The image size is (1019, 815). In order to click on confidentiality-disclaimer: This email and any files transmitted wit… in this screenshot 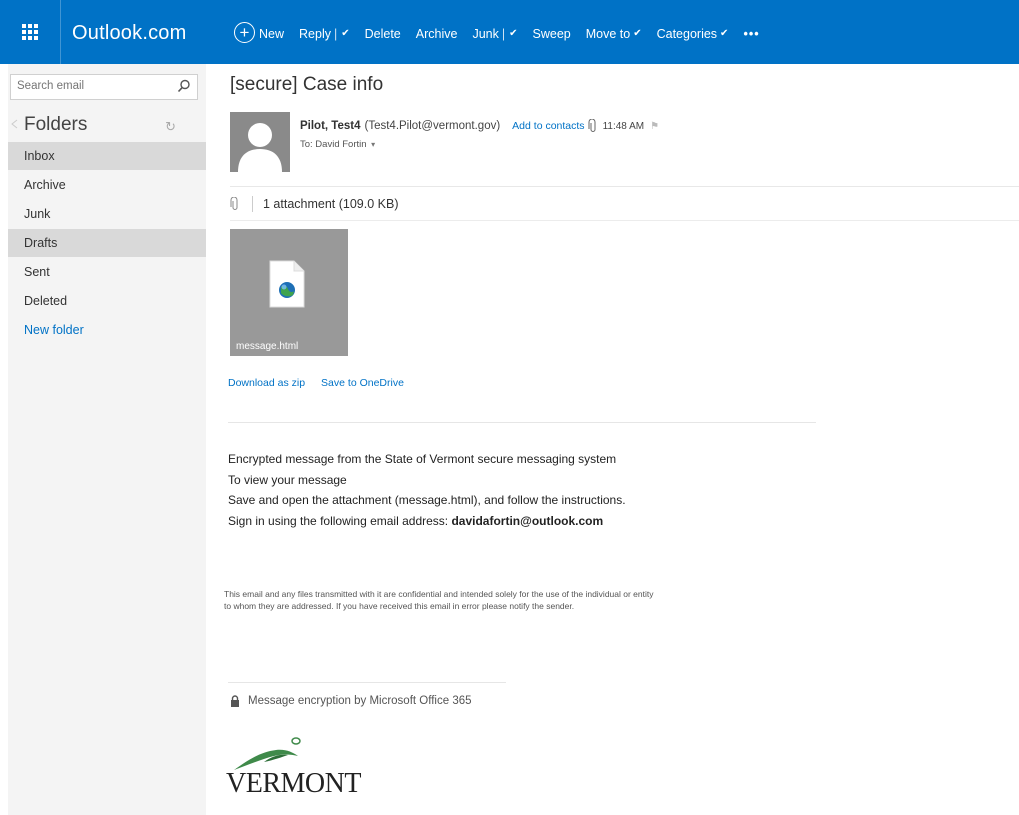, I will do `click(534, 600)`.